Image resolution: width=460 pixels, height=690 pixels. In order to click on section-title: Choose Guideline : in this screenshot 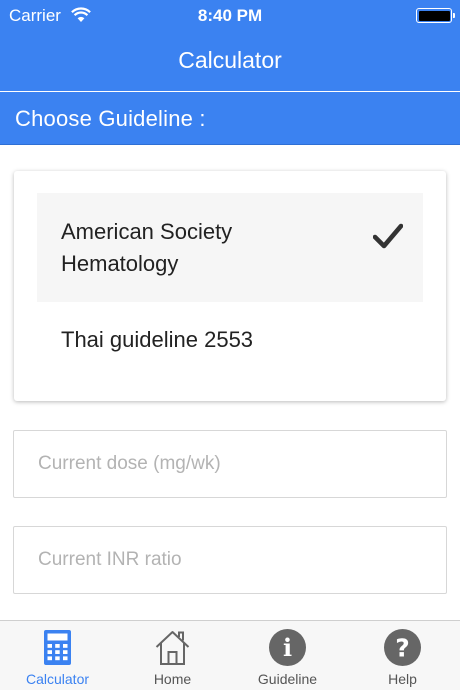, I will do `click(110, 118)`.